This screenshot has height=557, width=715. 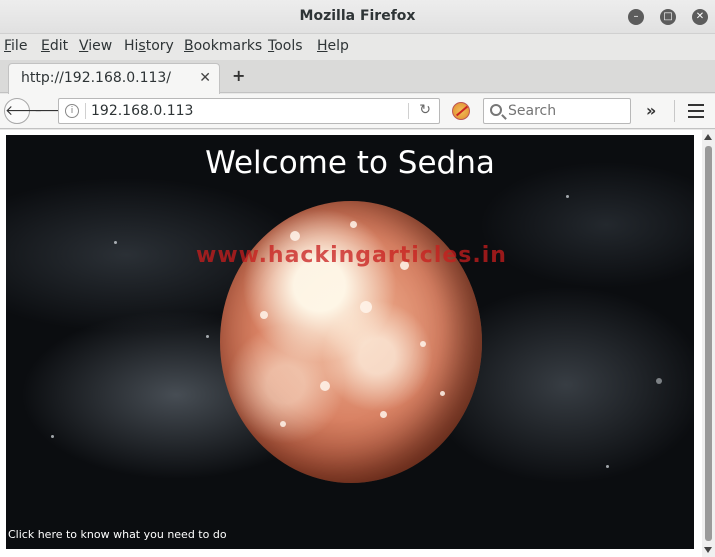 I want to click on reload-icon: ↻, so click(x=425, y=110).